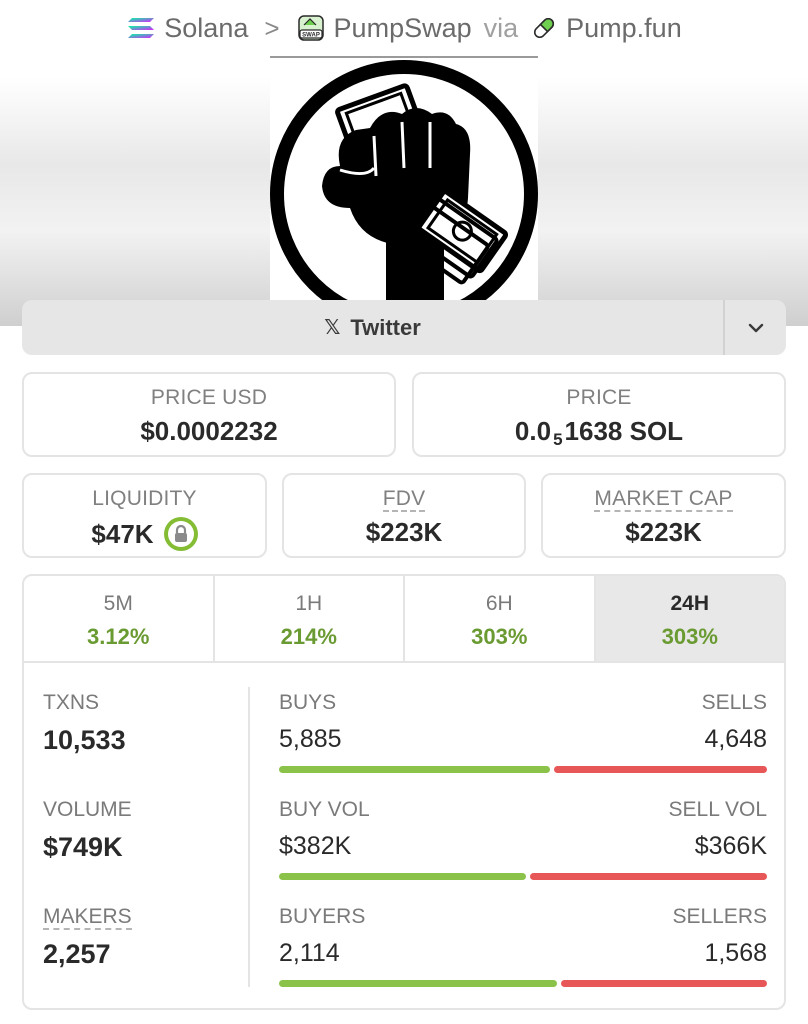  I want to click on makers-ratio-bar, so click(523, 983).